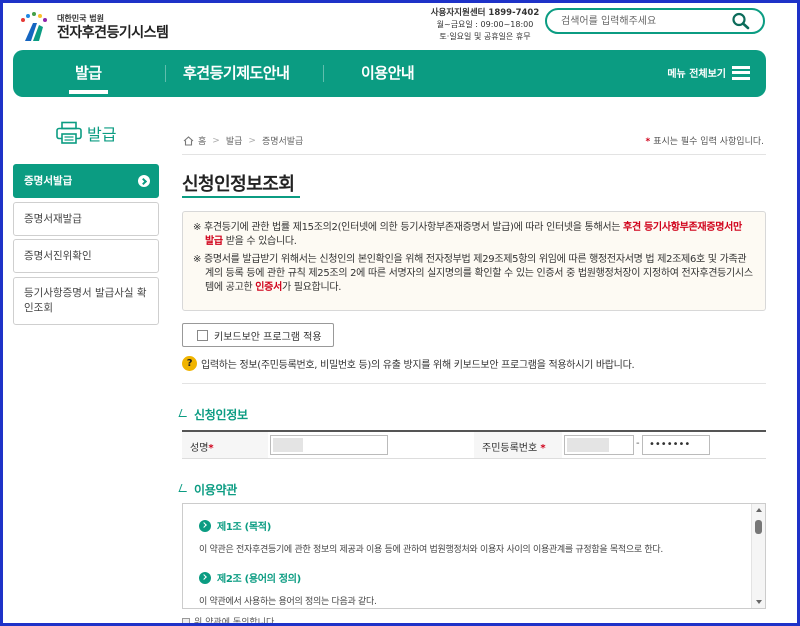 Image resolution: width=800 pixels, height=626 pixels. Describe the element at coordinates (113, 33) in the screenshot. I see `logo-title: 전자후견등기시스템` at that location.